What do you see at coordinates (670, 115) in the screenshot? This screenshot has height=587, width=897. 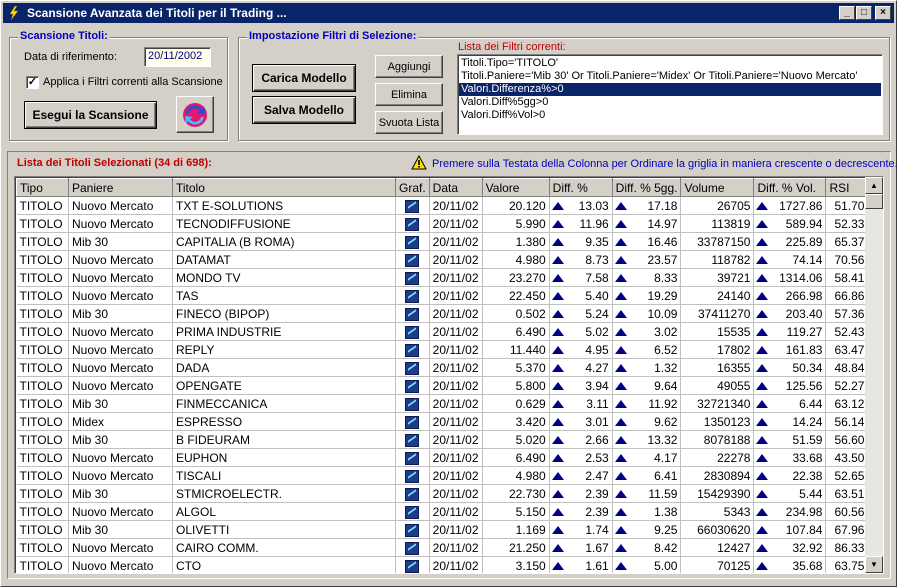 I see `filter-item: Valori.Diff%Vol>0` at bounding box center [670, 115].